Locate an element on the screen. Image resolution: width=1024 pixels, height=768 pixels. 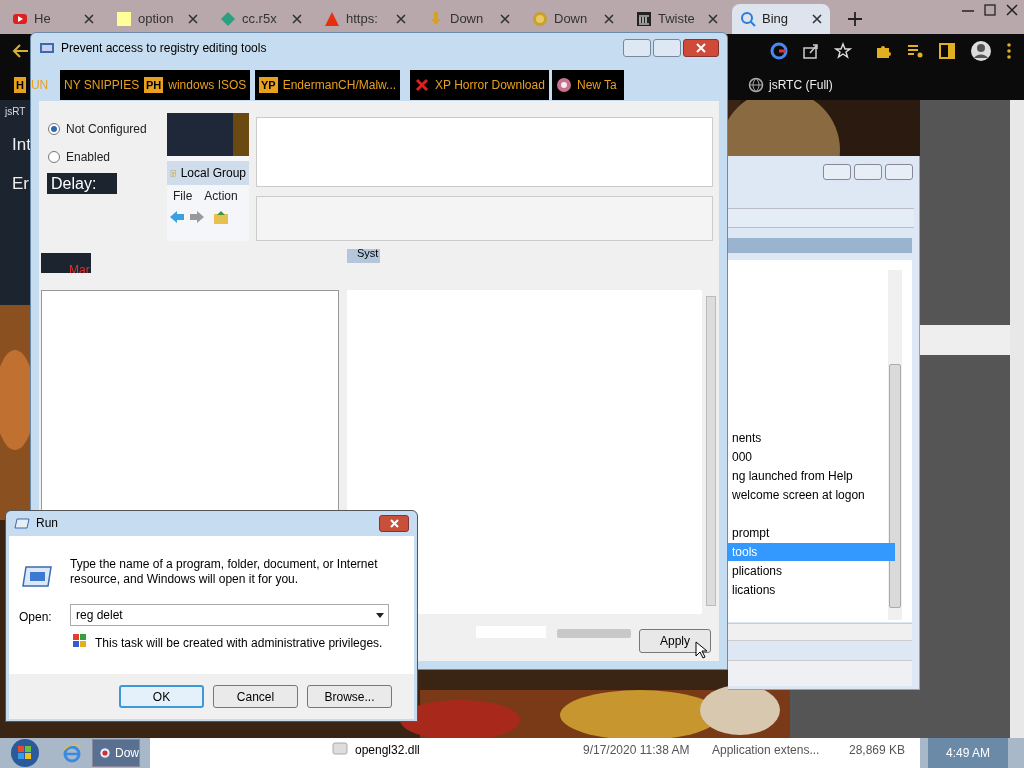
bookmark-label: UN is located at coordinates (39, 85).